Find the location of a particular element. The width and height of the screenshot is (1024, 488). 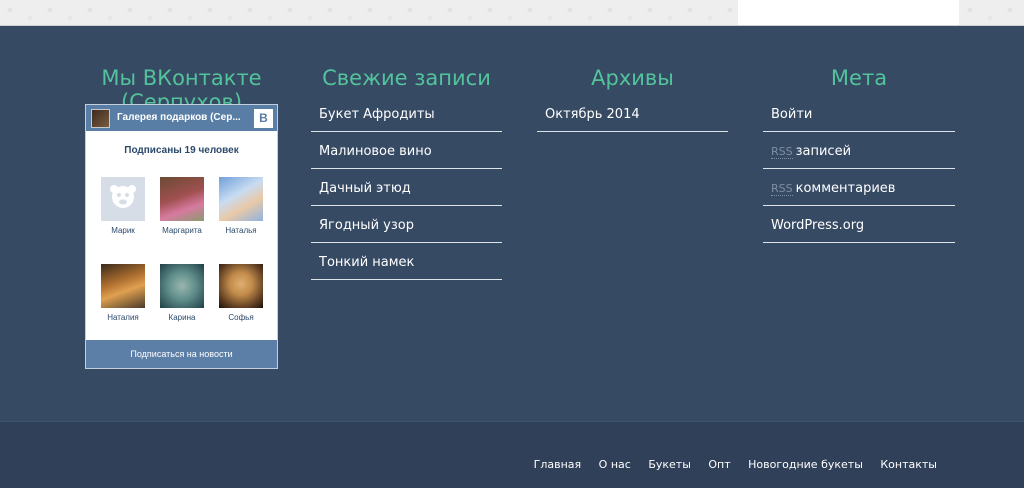

vk-member: Карина is located at coordinates (182, 293).